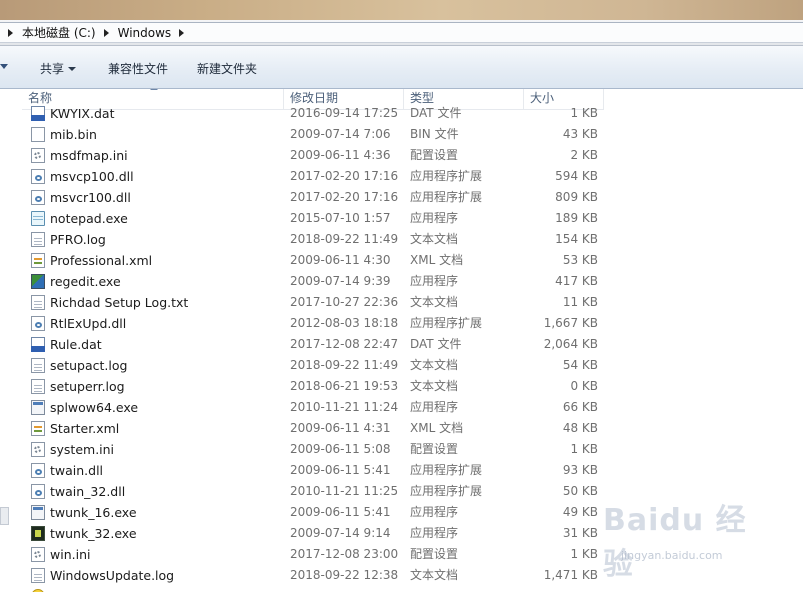  Describe the element at coordinates (340, 449) in the screenshot. I see `file-modified-date: 2009-06-11 5:08` at that location.